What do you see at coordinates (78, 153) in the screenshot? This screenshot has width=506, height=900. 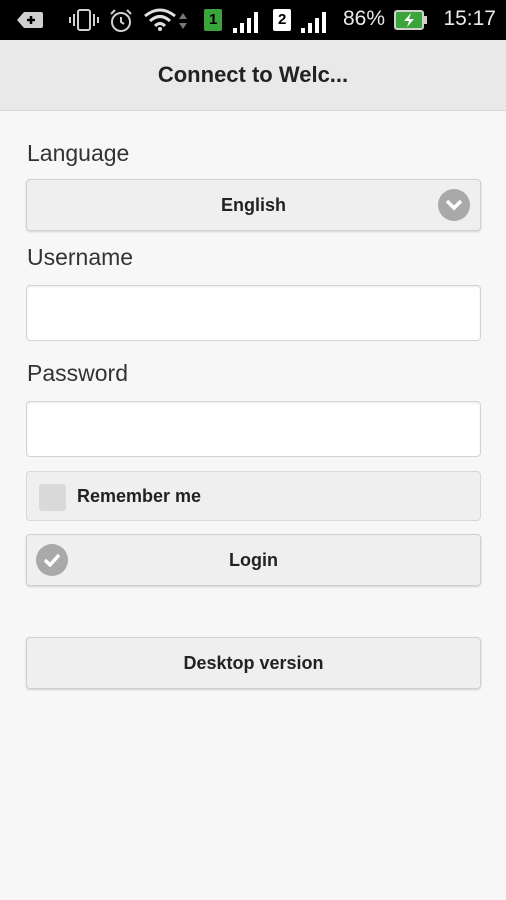 I see `language-label: Language` at bounding box center [78, 153].